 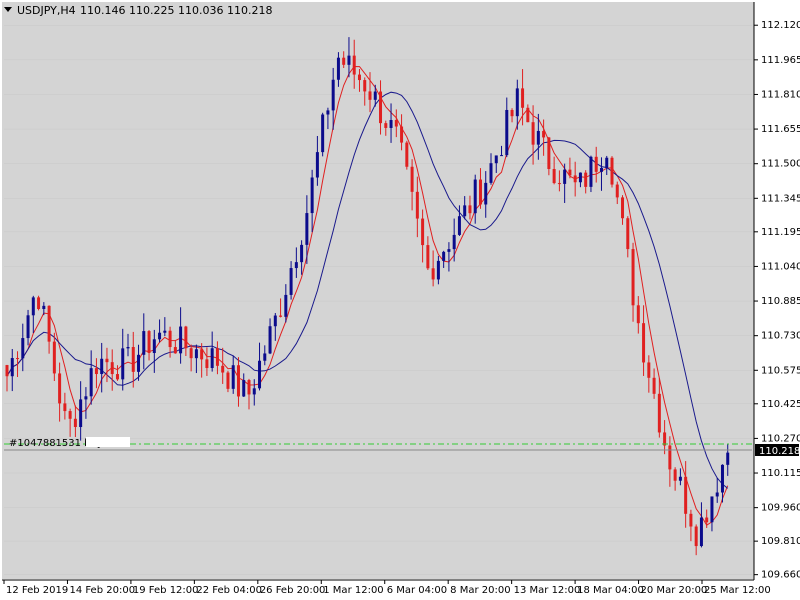 I want to click on y-tick-label: 110.885, so click(x=780, y=301).